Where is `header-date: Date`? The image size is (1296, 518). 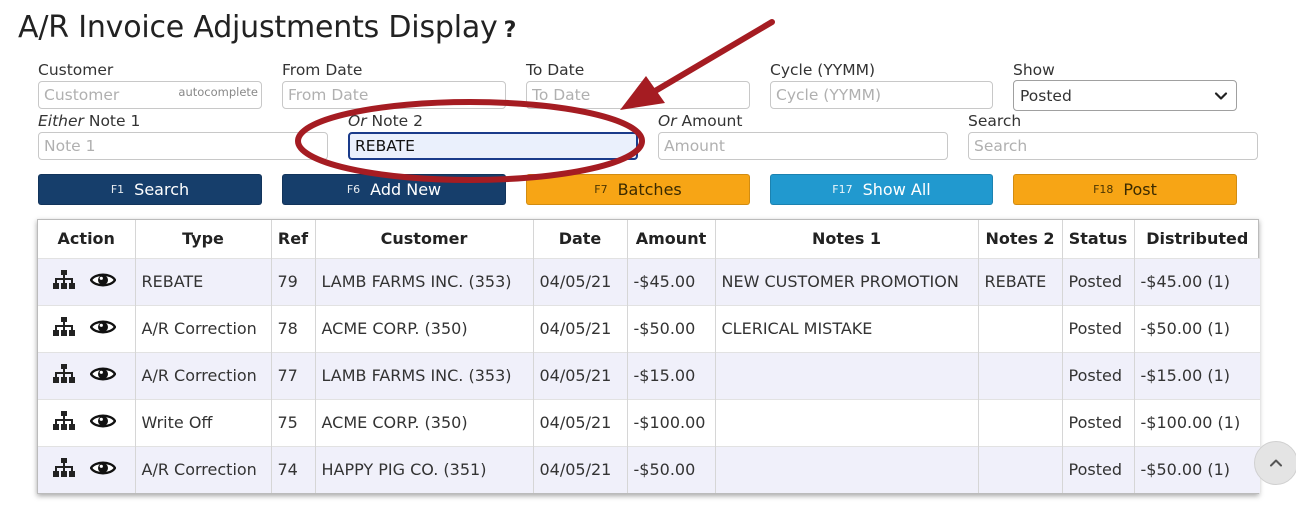 header-date: Date is located at coordinates (580, 239).